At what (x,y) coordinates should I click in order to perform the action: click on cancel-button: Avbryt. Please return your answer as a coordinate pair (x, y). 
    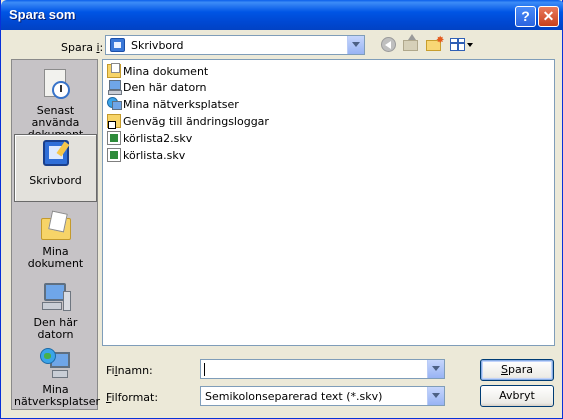
    Looking at the image, I should click on (517, 396).